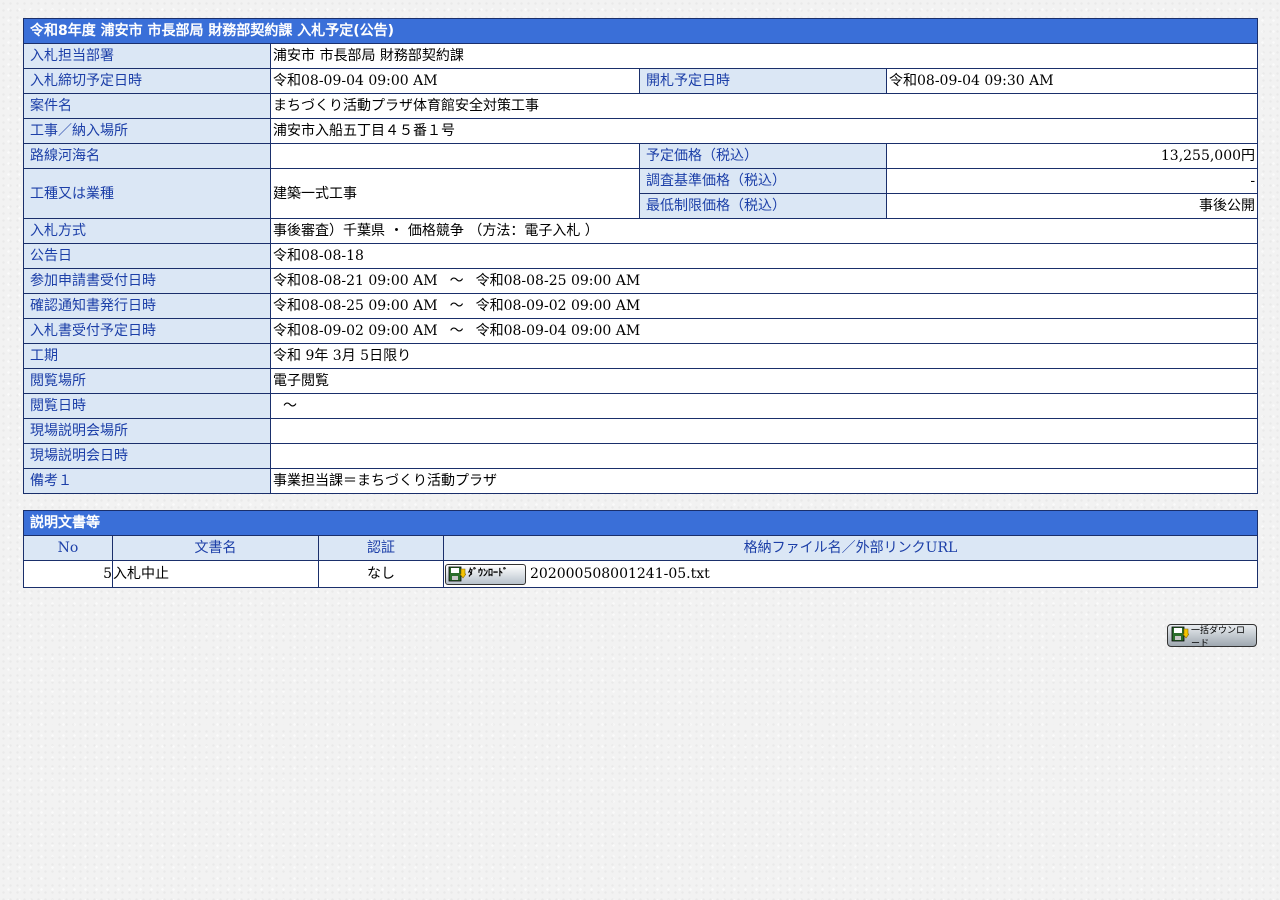 Image resolution: width=1280 pixels, height=900 pixels. What do you see at coordinates (381, 548) in the screenshot?
I see `col-auth: 認証` at bounding box center [381, 548].